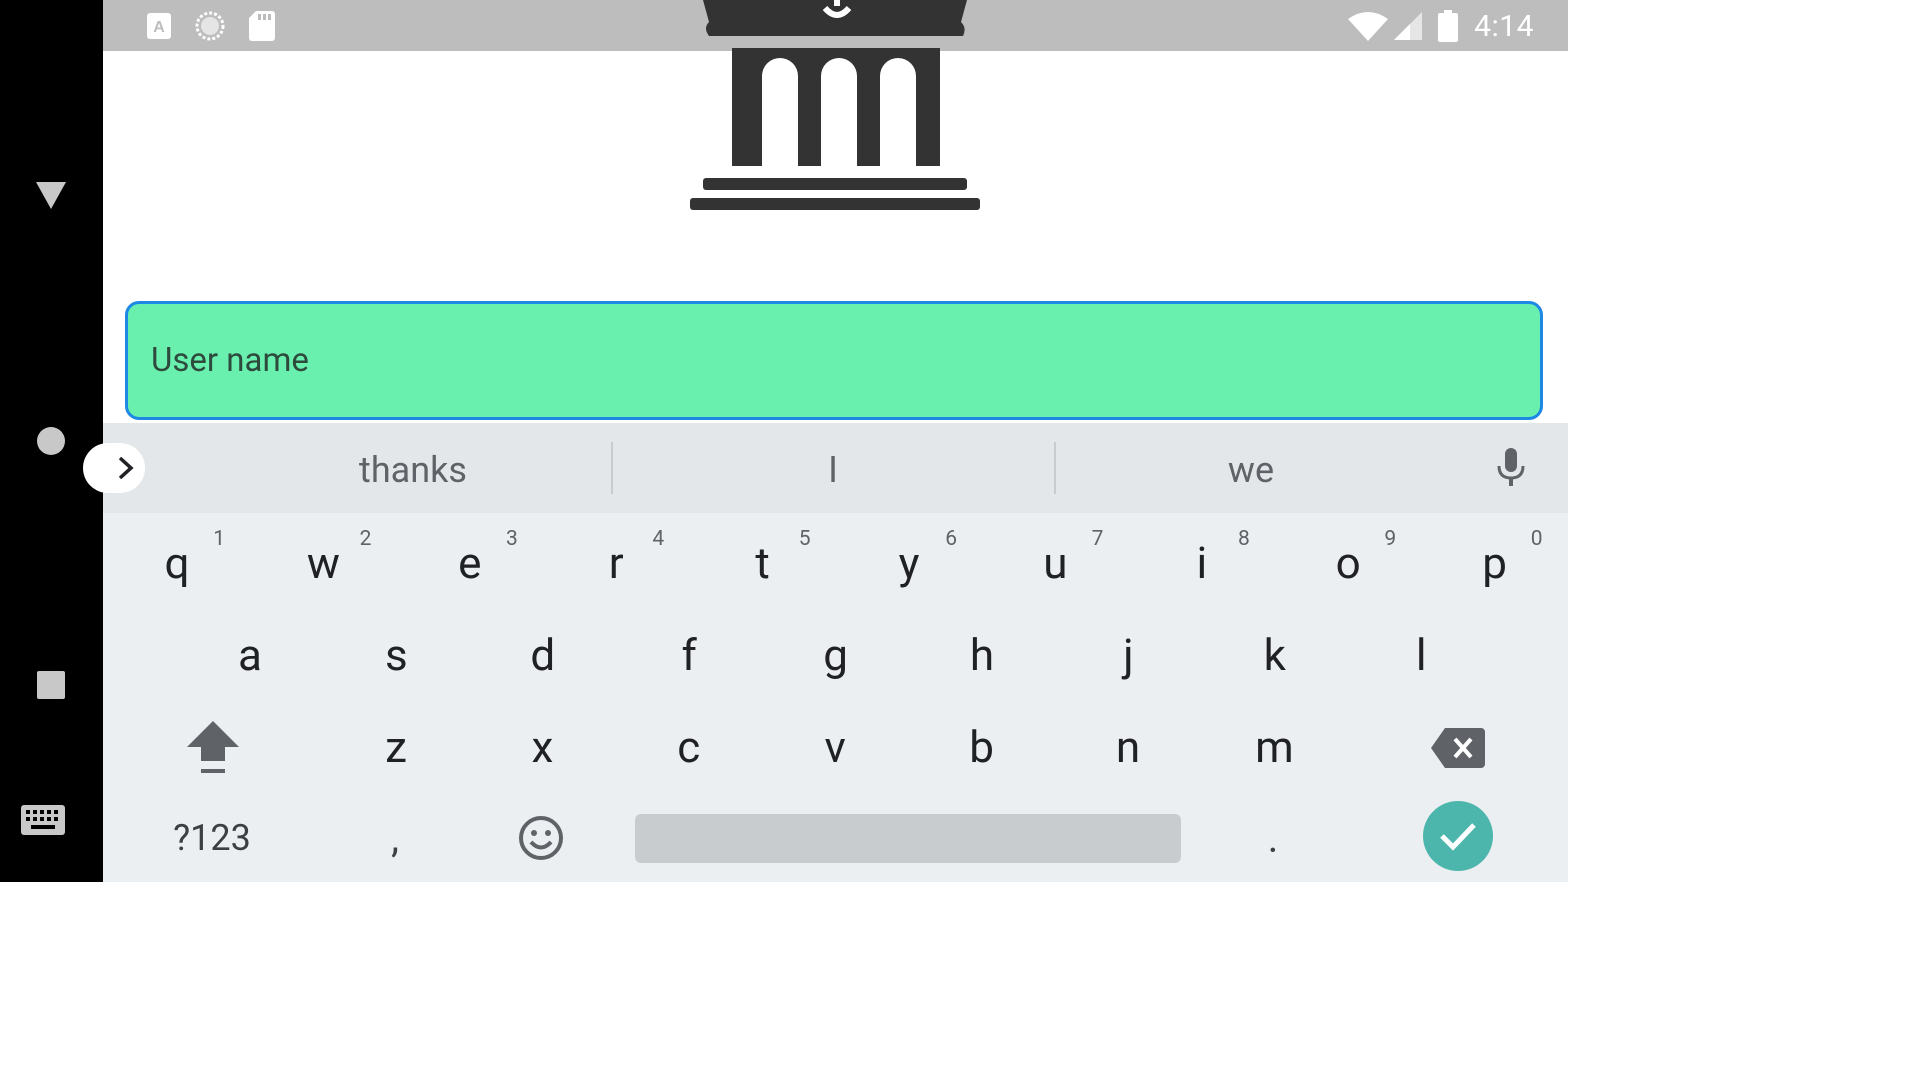 This screenshot has height=1080, width=1920. What do you see at coordinates (908, 838) in the screenshot?
I see `space-key` at bounding box center [908, 838].